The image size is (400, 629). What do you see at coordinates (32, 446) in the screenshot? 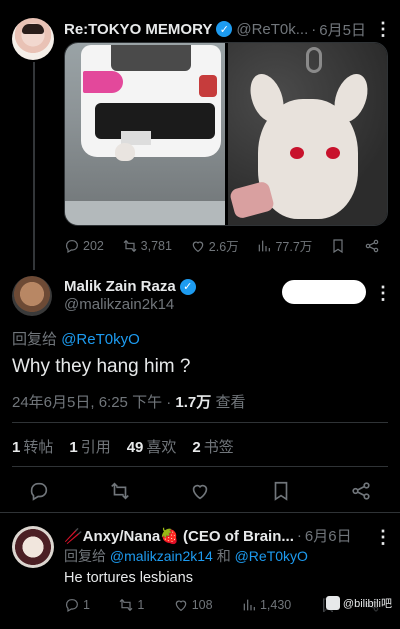
I see `stat-reposts: 1 转帖` at bounding box center [32, 446].